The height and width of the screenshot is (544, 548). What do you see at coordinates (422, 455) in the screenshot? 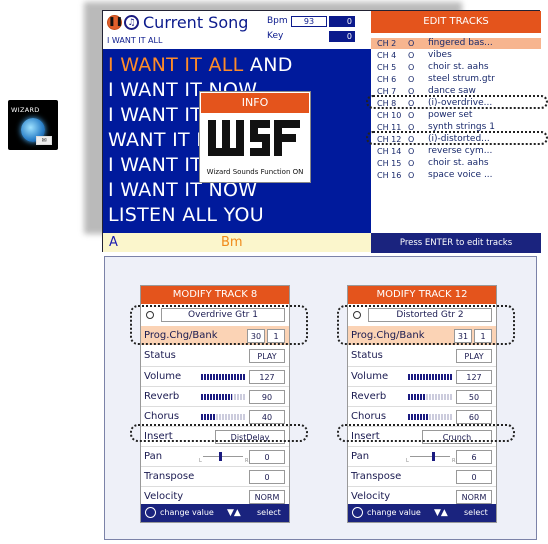
I see `pan-row: Pan LR 6` at bounding box center [422, 455].